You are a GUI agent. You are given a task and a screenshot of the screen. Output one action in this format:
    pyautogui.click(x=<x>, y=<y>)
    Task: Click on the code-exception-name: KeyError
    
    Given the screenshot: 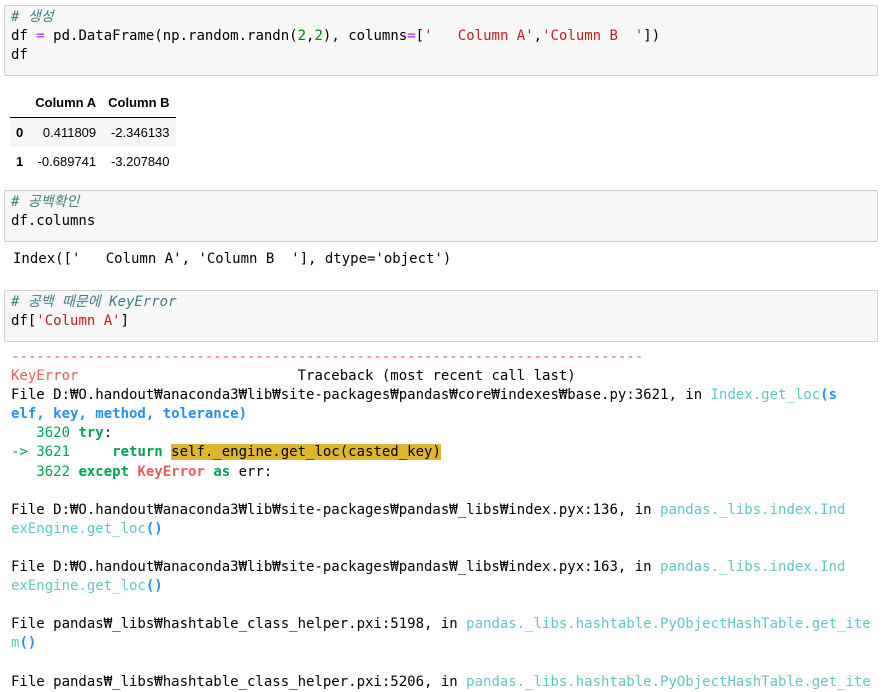 What is the action you would take?
    pyautogui.click(x=175, y=471)
    